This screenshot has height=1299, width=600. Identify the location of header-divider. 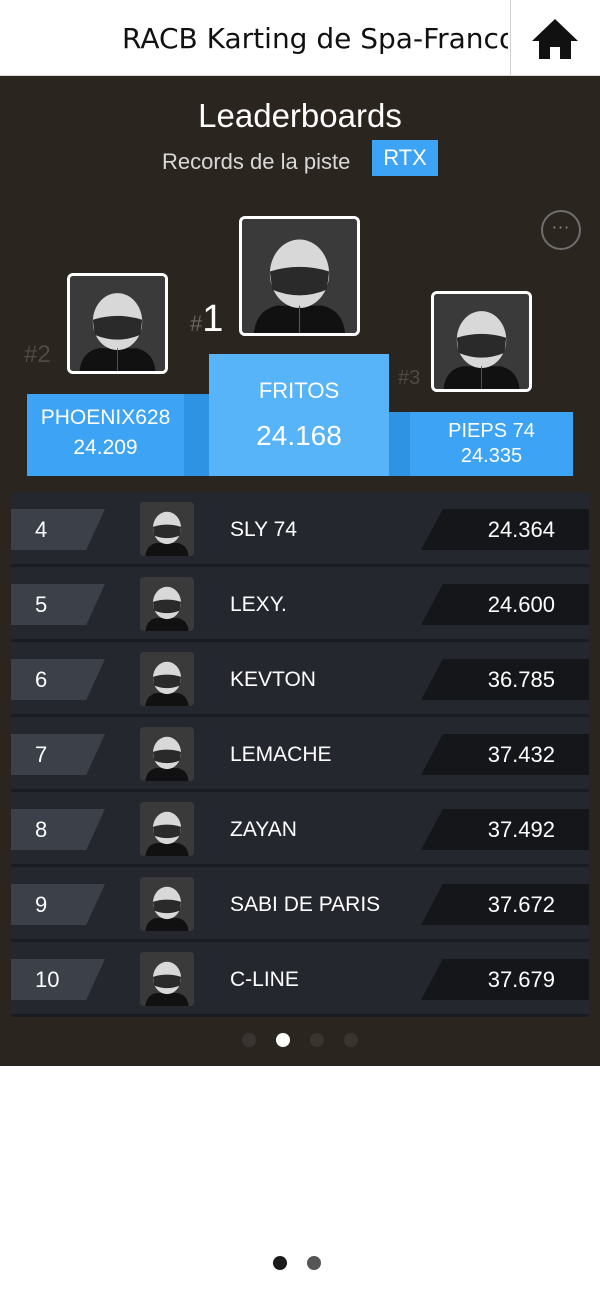
(510, 37).